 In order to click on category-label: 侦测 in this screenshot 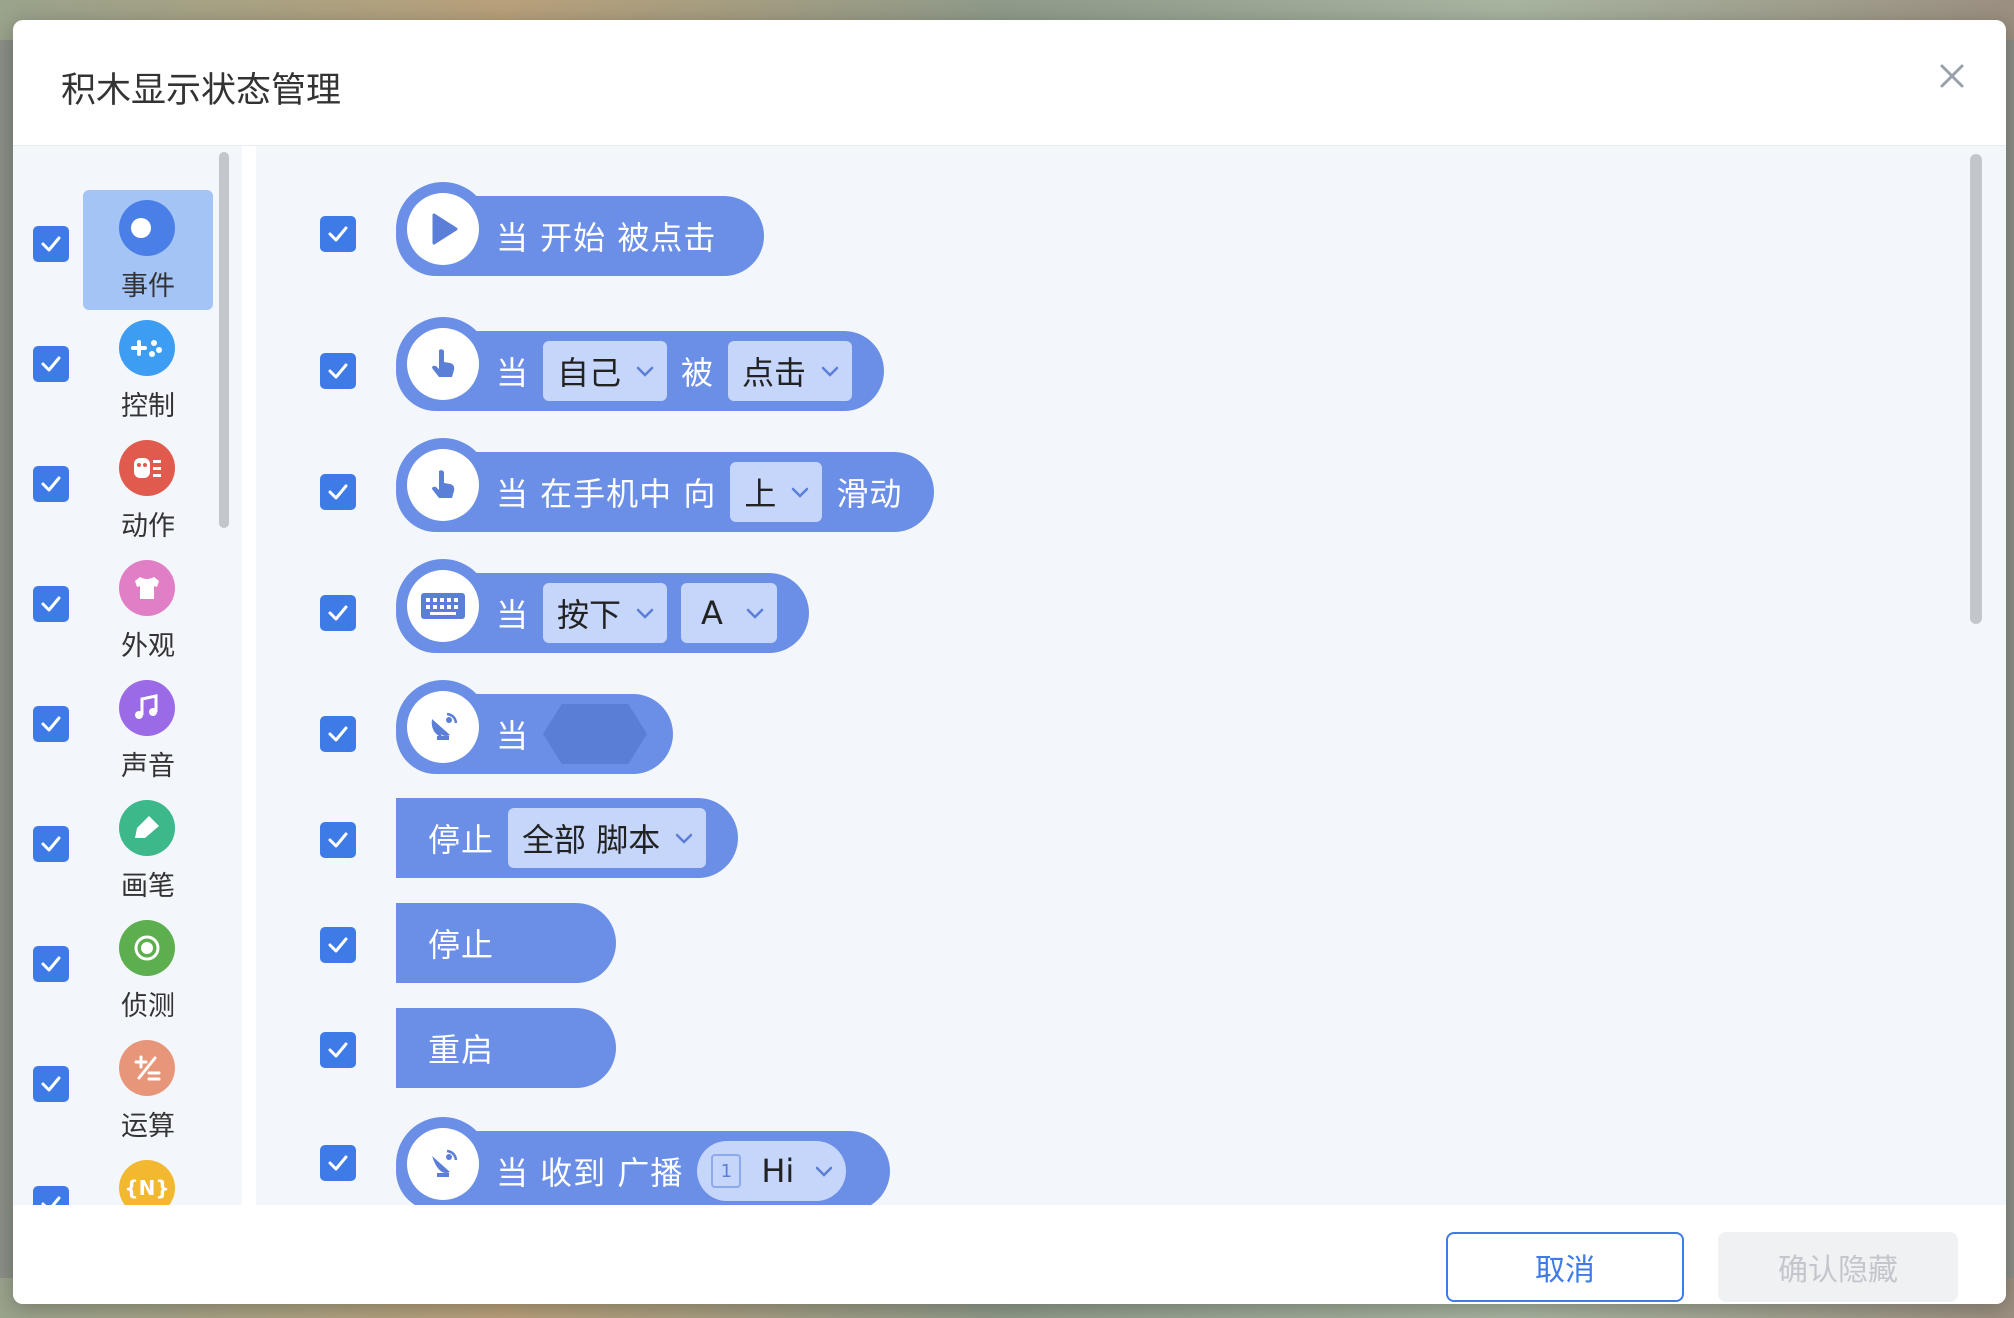, I will do `click(148, 1006)`.